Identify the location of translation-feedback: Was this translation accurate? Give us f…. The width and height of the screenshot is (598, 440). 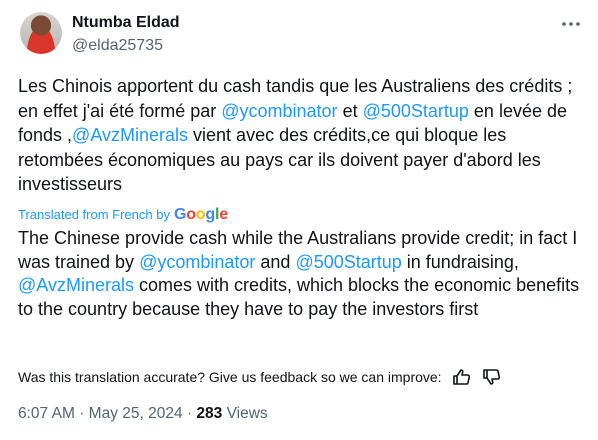
(260, 377).